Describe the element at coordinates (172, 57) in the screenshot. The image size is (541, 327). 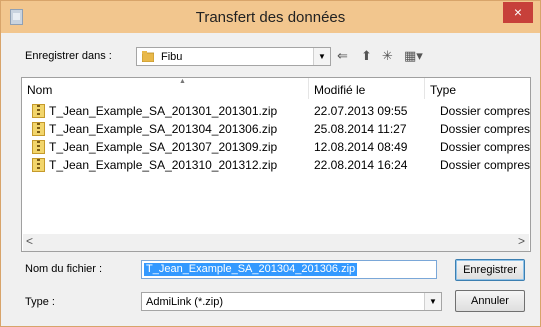
I see `save-in-value: Fibu` at that location.